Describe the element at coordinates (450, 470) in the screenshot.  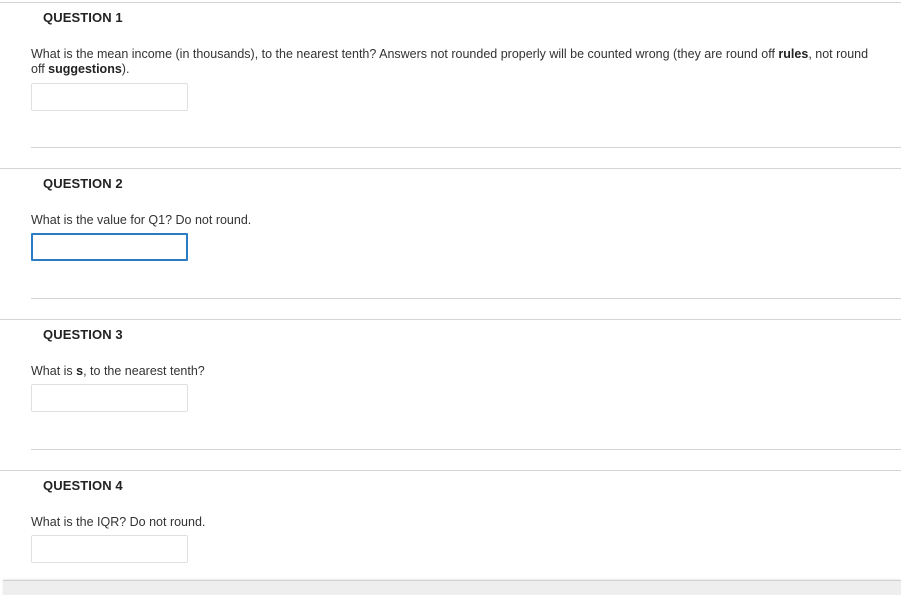
I see `question-4-top-divider` at that location.